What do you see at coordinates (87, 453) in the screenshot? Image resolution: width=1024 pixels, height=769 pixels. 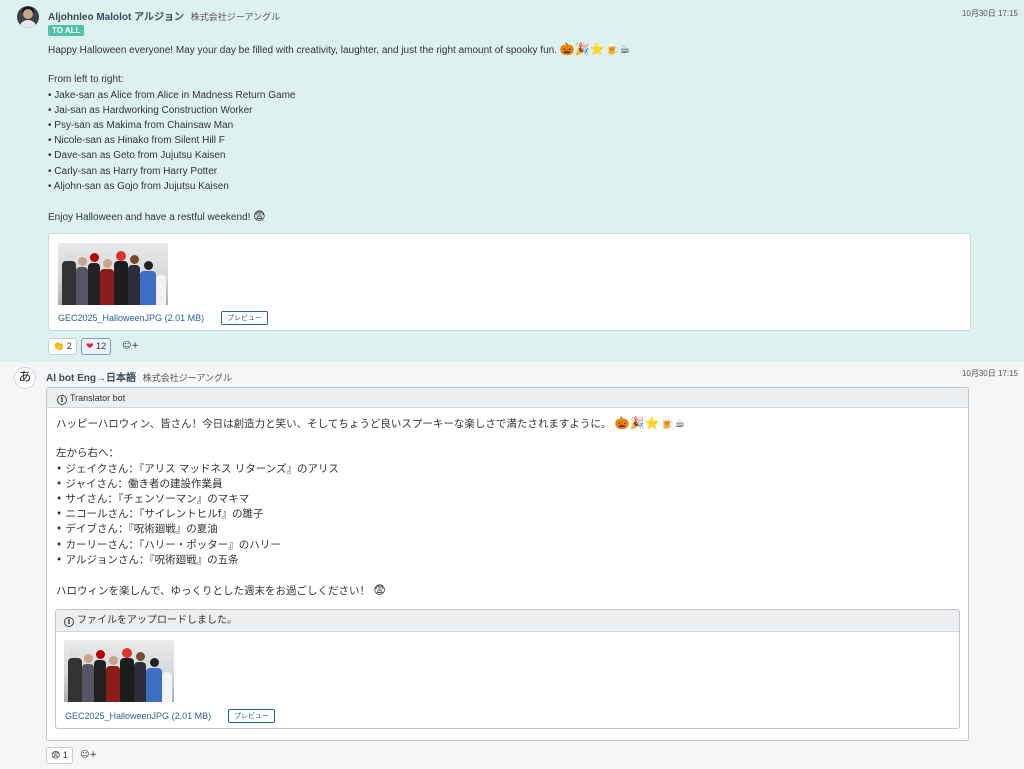 I see `message-line: 左から右へ：` at bounding box center [87, 453].